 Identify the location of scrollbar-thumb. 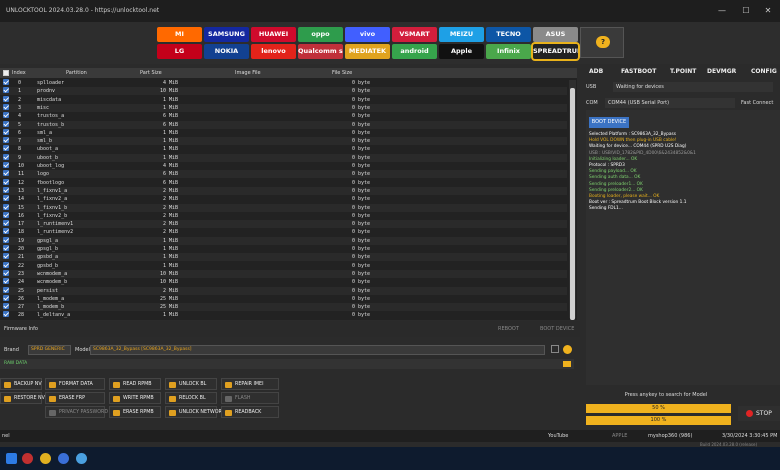
(572, 204).